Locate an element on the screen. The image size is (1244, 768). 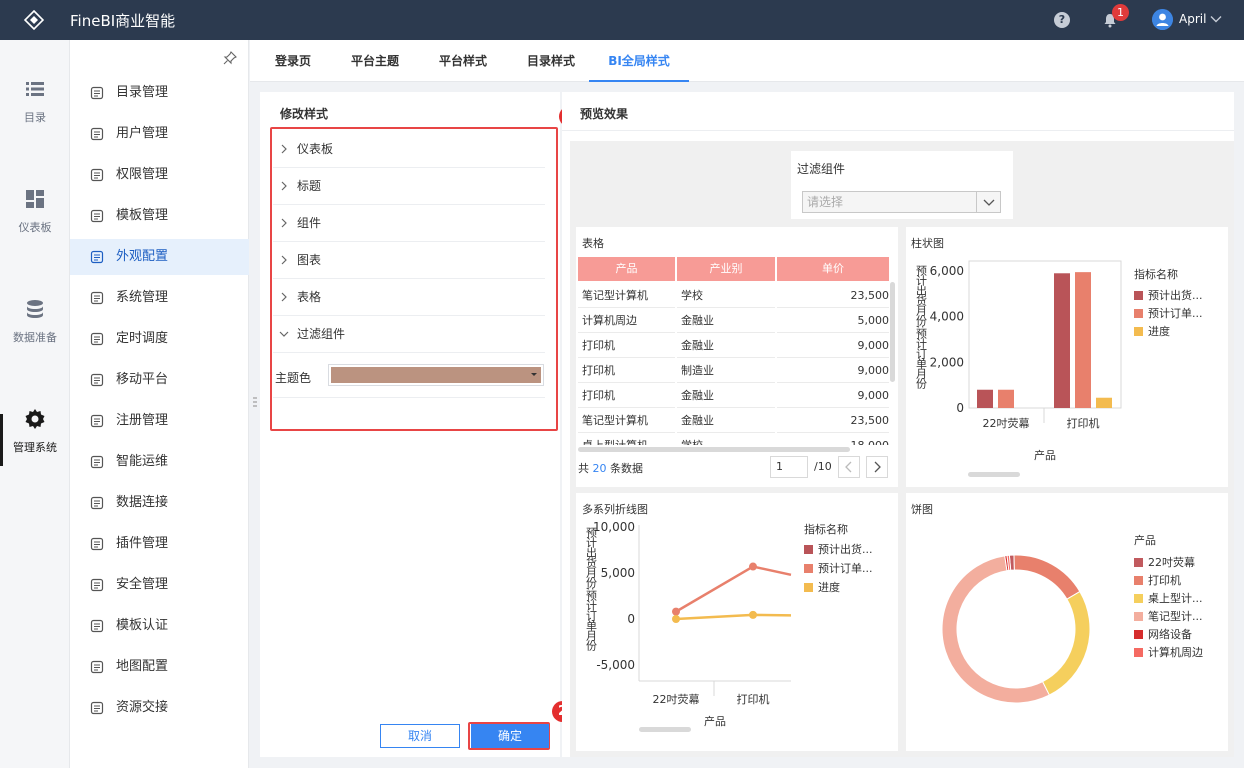
user-icon is located at coordinates (97, 134).